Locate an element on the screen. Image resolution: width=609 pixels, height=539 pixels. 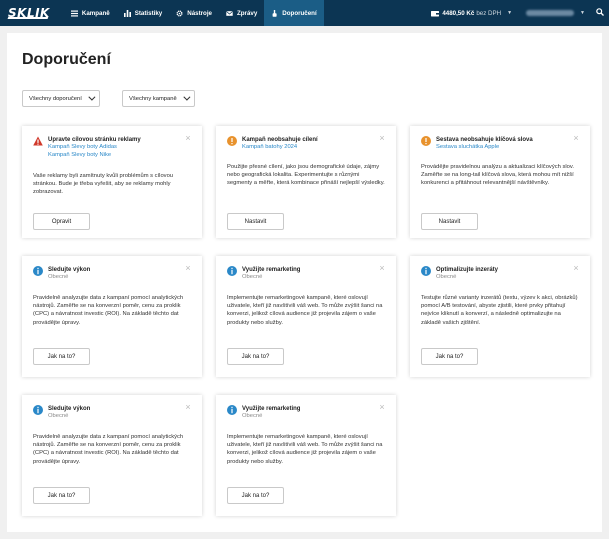
filter-recommendations-select: Všechny doporučení is located at coordinates (61, 98).